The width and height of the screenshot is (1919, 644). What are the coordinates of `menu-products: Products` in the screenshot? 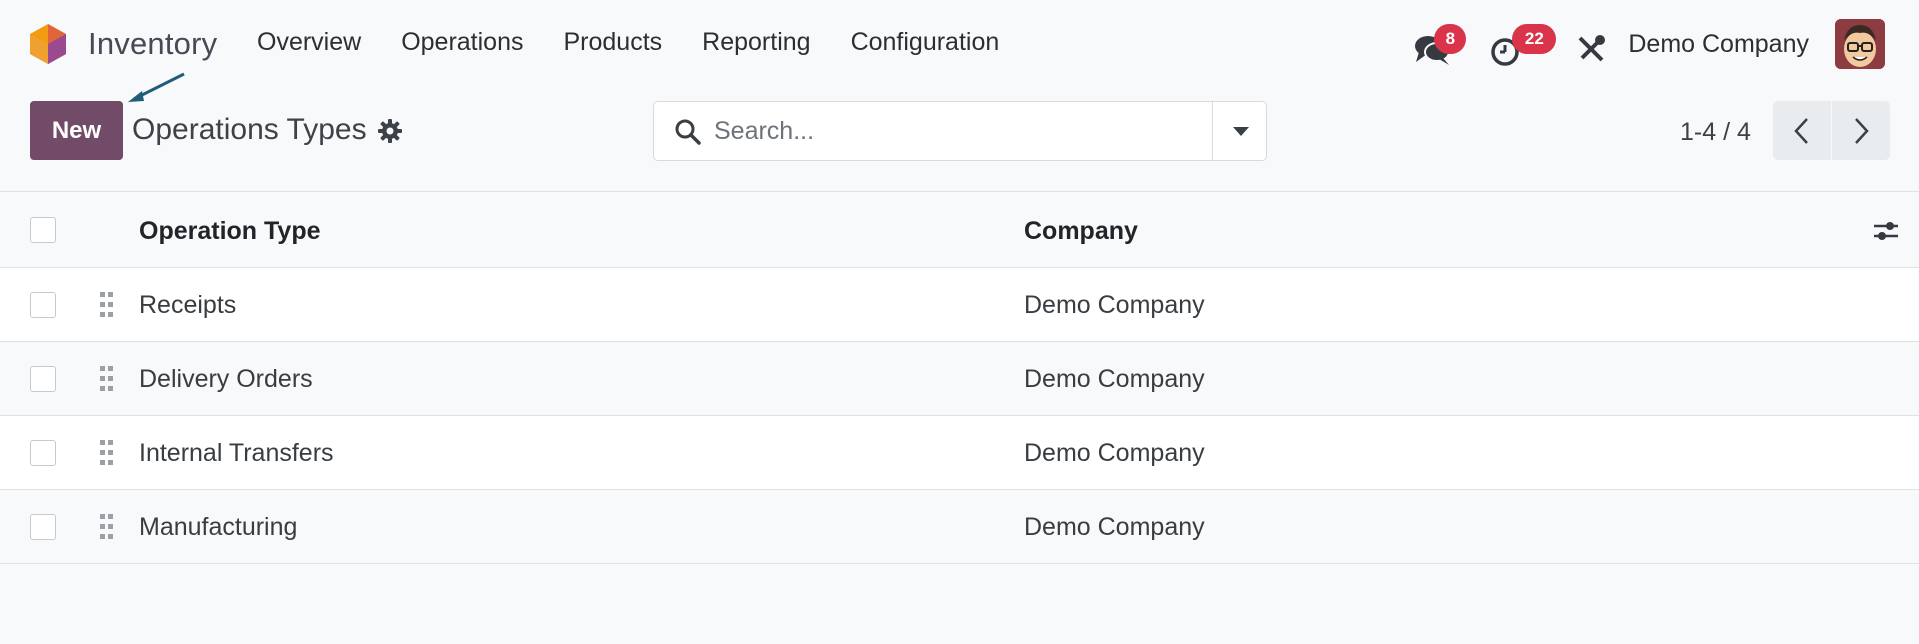 It's located at (612, 42).